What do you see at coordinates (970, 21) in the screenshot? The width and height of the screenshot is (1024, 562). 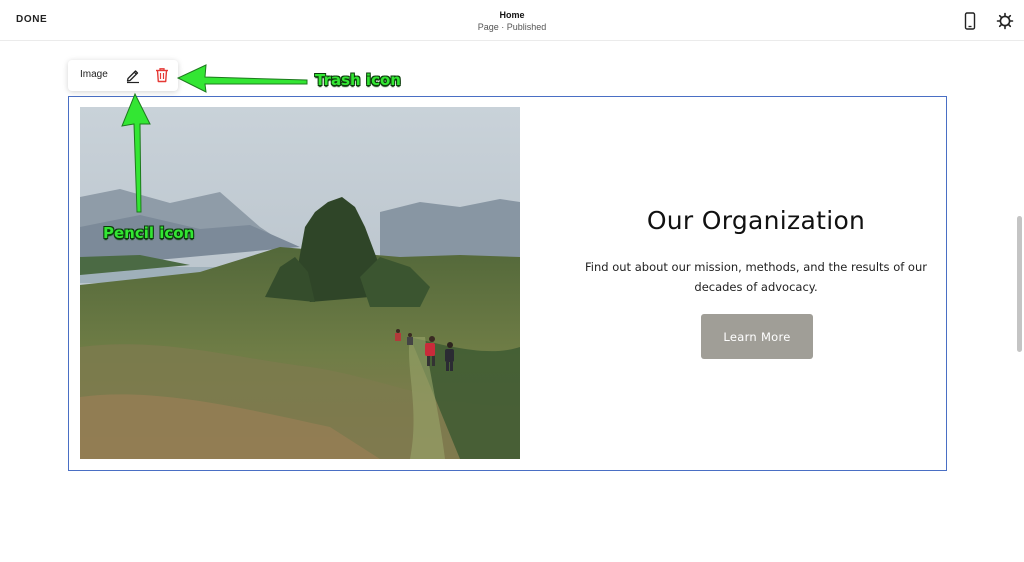 I see `mobile-phone-icon` at bounding box center [970, 21].